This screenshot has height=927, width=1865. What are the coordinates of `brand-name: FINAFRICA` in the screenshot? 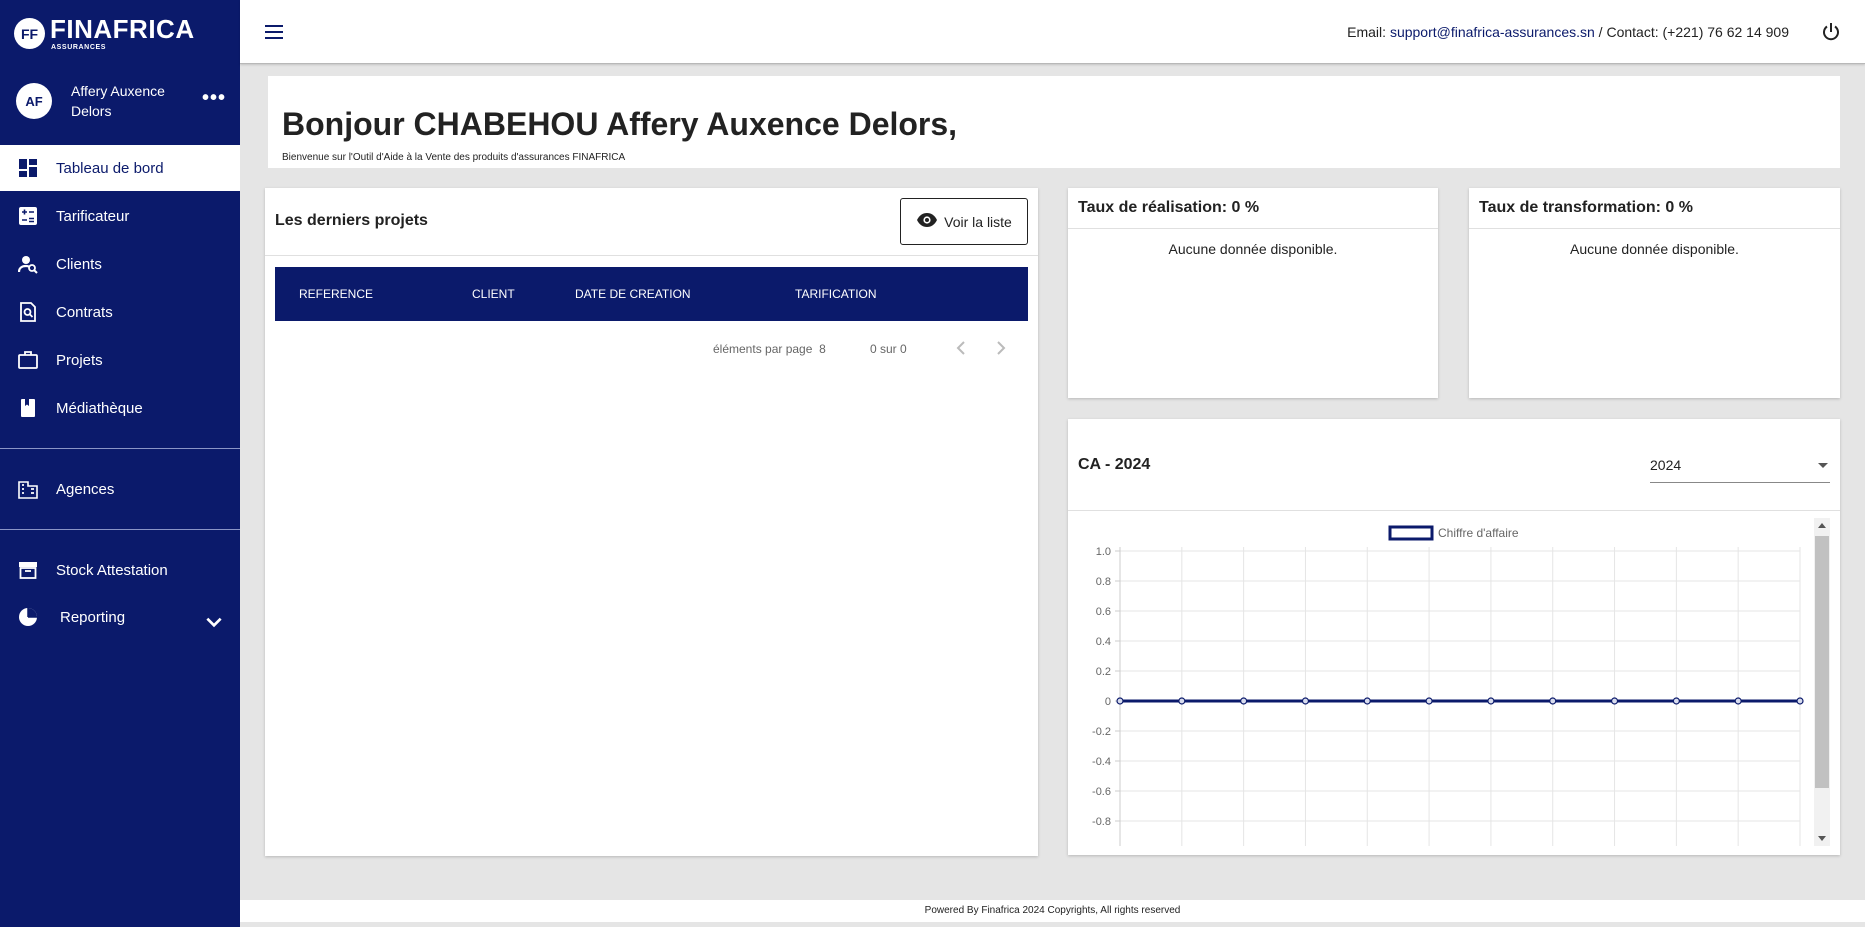 It's located at (122, 29).